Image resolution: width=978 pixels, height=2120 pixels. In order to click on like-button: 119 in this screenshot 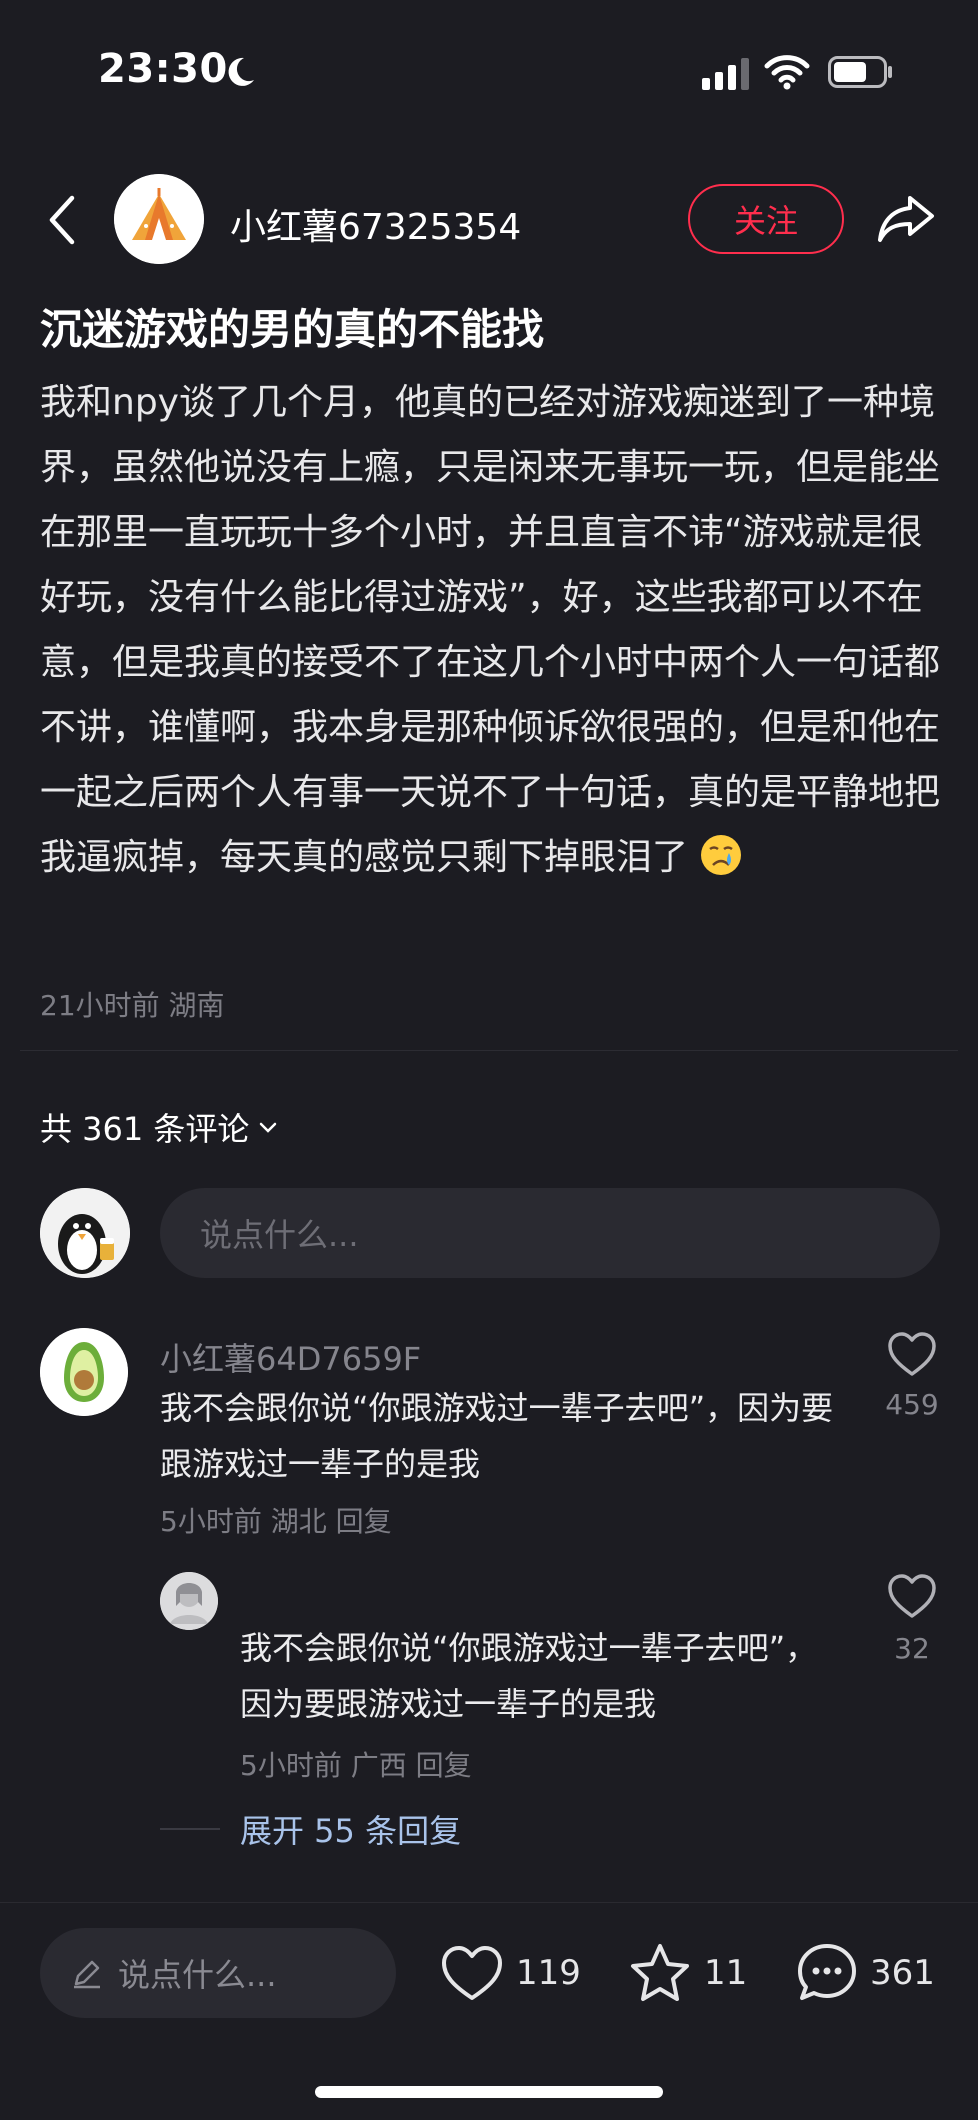, I will do `click(510, 1973)`.